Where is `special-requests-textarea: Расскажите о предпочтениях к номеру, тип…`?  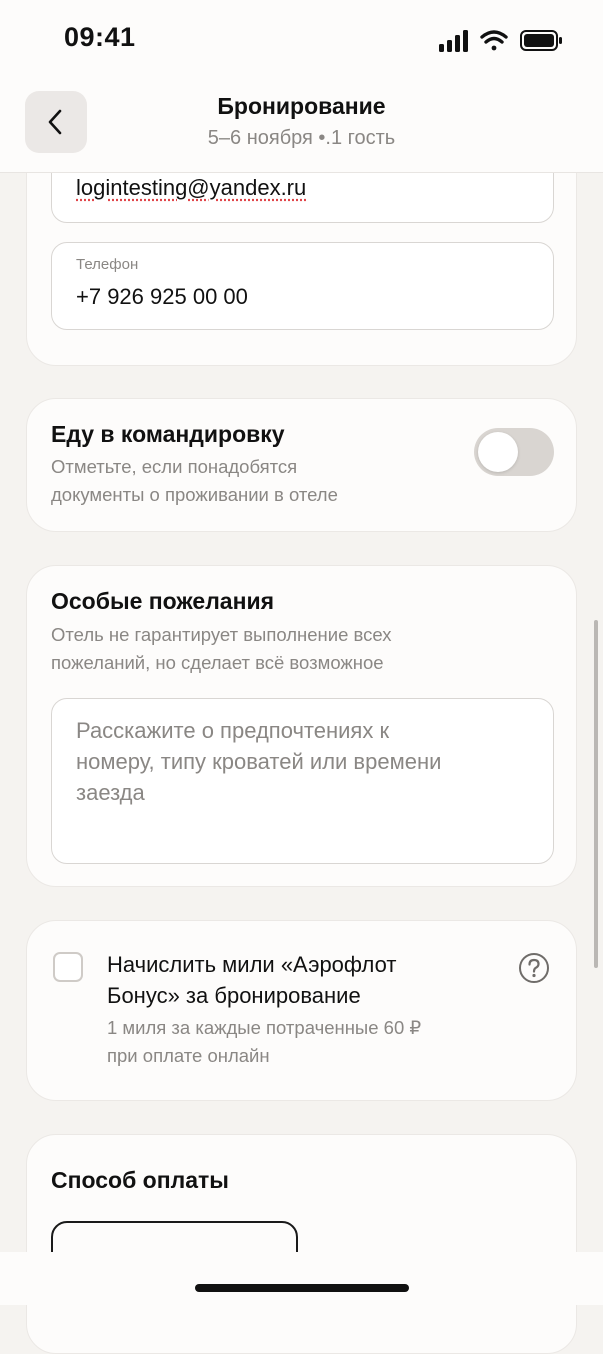 special-requests-textarea: Расскажите о предпочтениях к номеру, тип… is located at coordinates (302, 781).